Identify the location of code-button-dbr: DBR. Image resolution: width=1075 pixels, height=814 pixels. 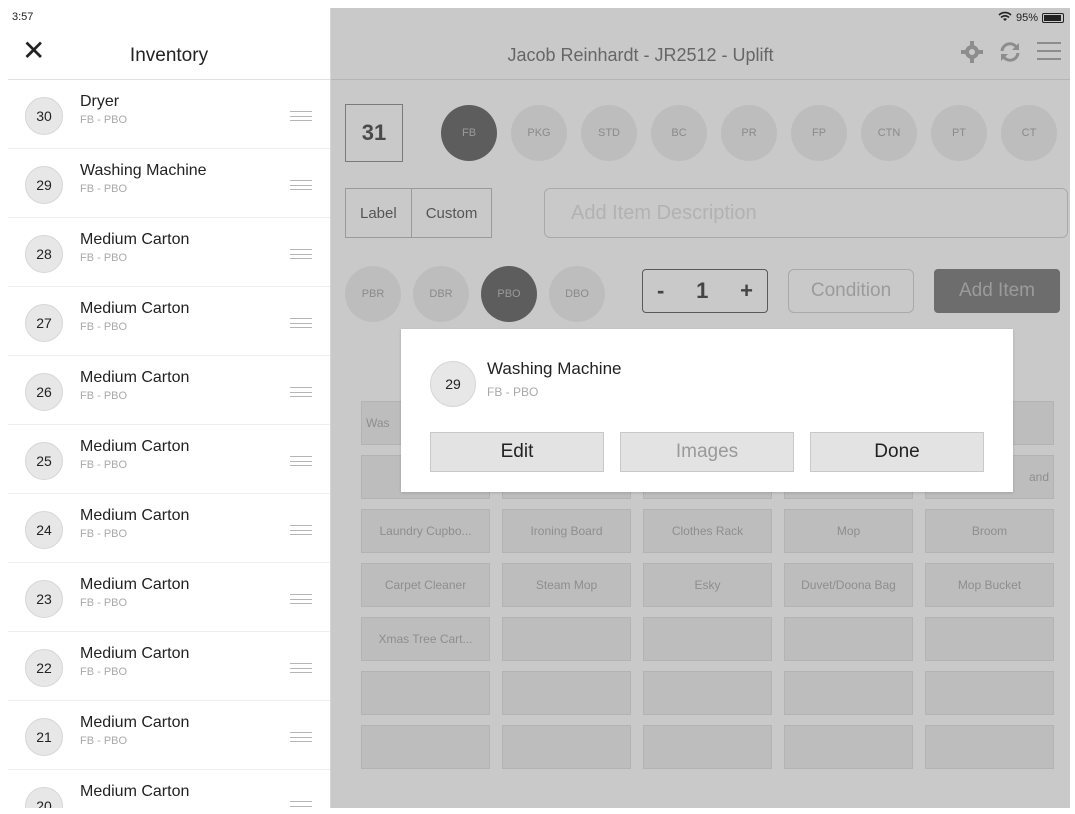
(441, 294).